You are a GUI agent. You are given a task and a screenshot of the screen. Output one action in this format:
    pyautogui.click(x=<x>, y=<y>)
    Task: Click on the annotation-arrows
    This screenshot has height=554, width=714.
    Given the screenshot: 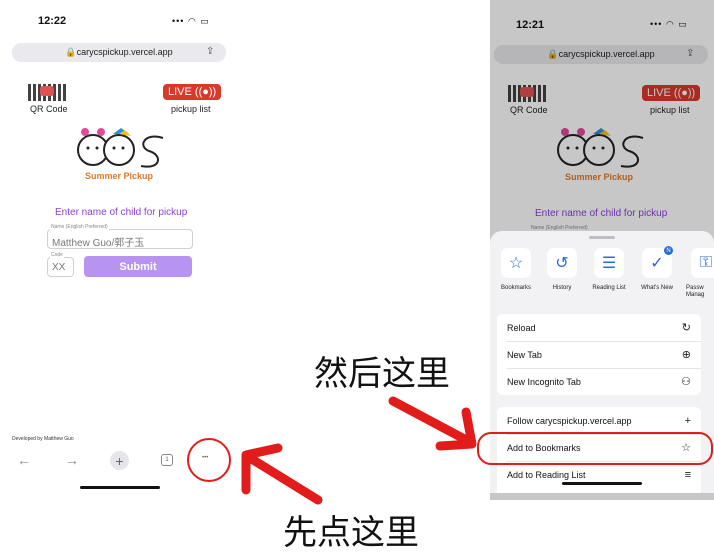 What is the action you would take?
    pyautogui.click(x=359, y=450)
    